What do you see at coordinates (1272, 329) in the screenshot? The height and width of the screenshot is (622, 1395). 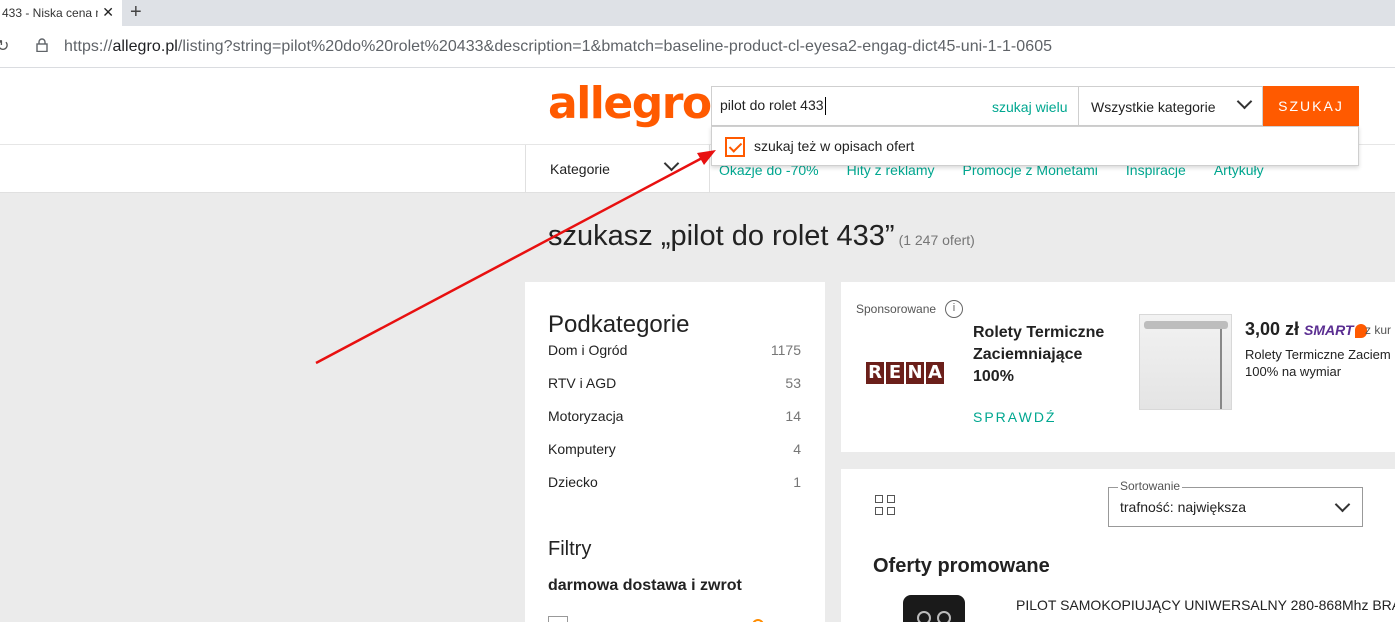 I see `ad-price: 3,00 zł` at bounding box center [1272, 329].